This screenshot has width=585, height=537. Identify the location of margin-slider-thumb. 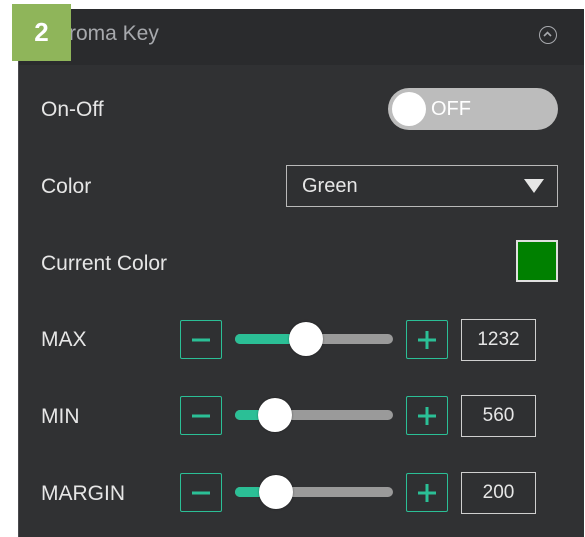
(276, 492).